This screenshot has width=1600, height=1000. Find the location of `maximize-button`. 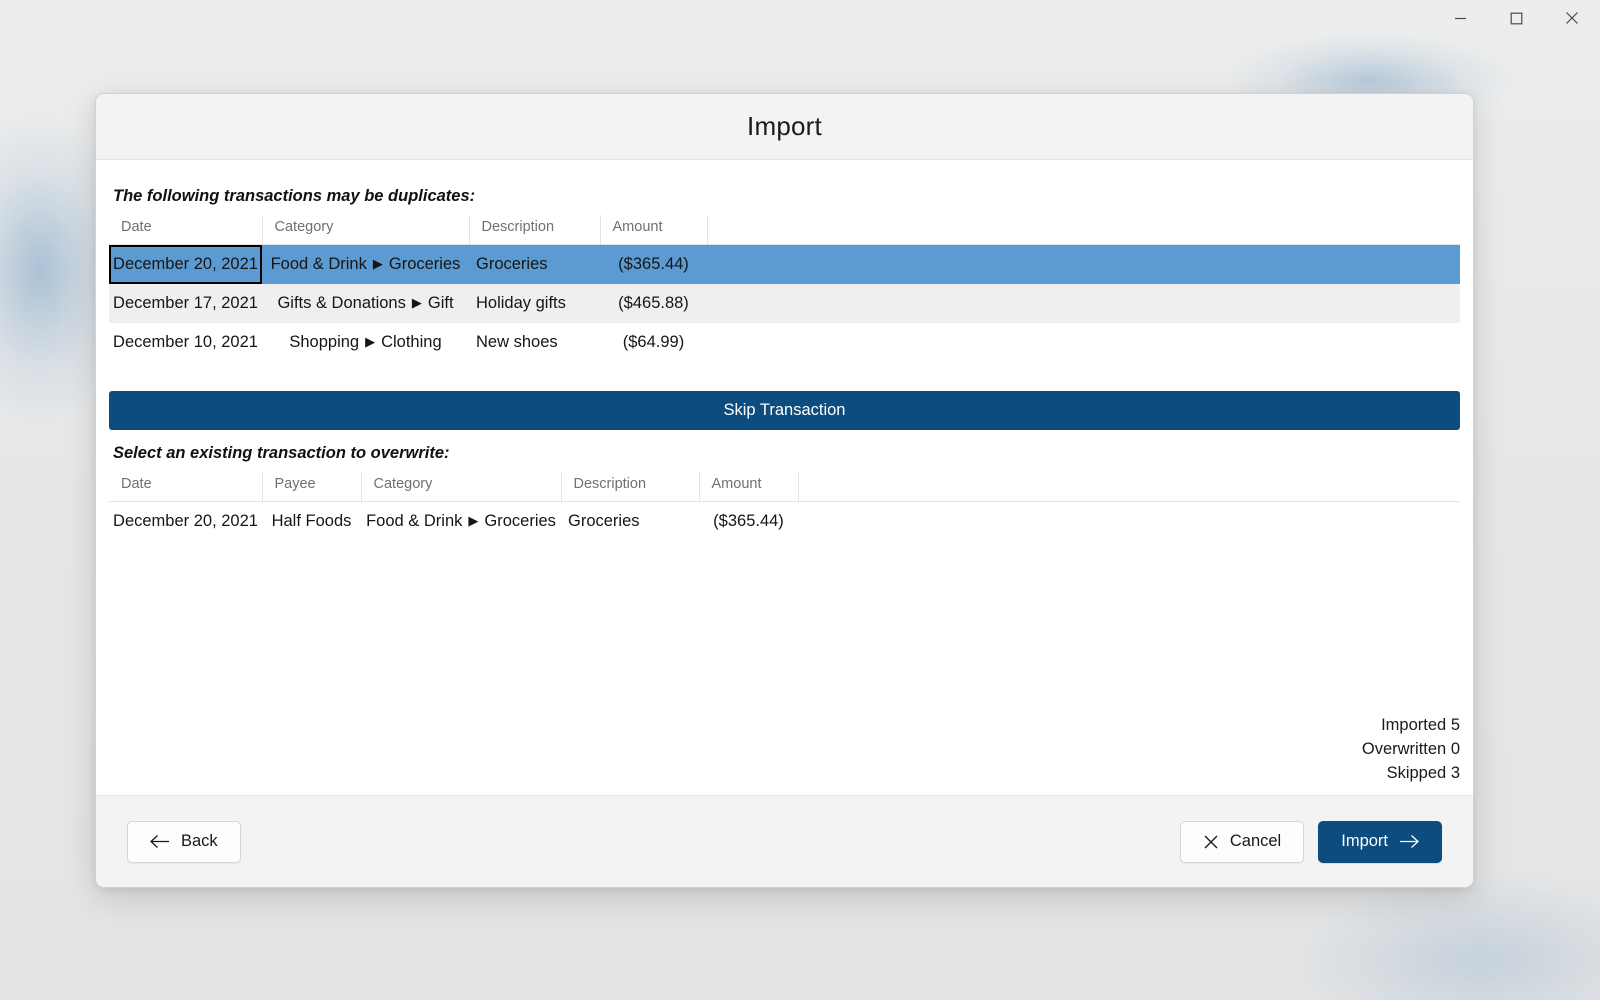

maximize-button is located at coordinates (1516, 18).